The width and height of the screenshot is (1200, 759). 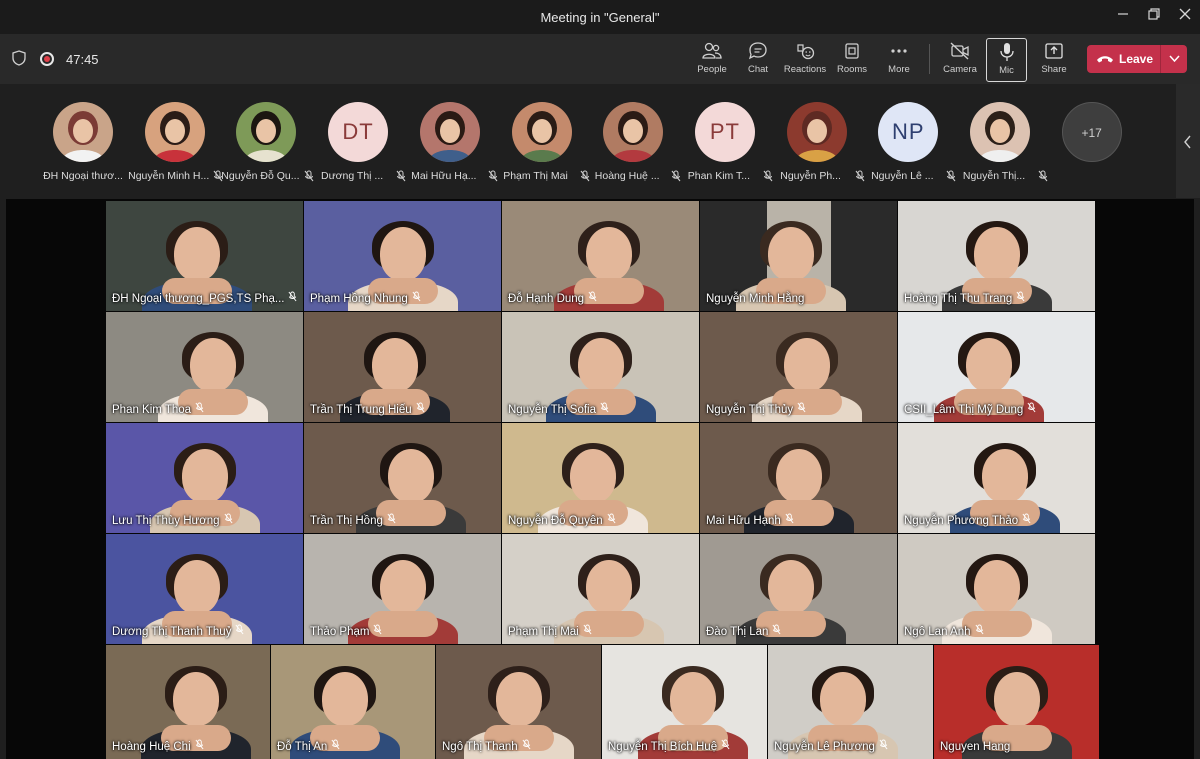 What do you see at coordinates (960, 60) in the screenshot?
I see `camera-button: Camera` at bounding box center [960, 60].